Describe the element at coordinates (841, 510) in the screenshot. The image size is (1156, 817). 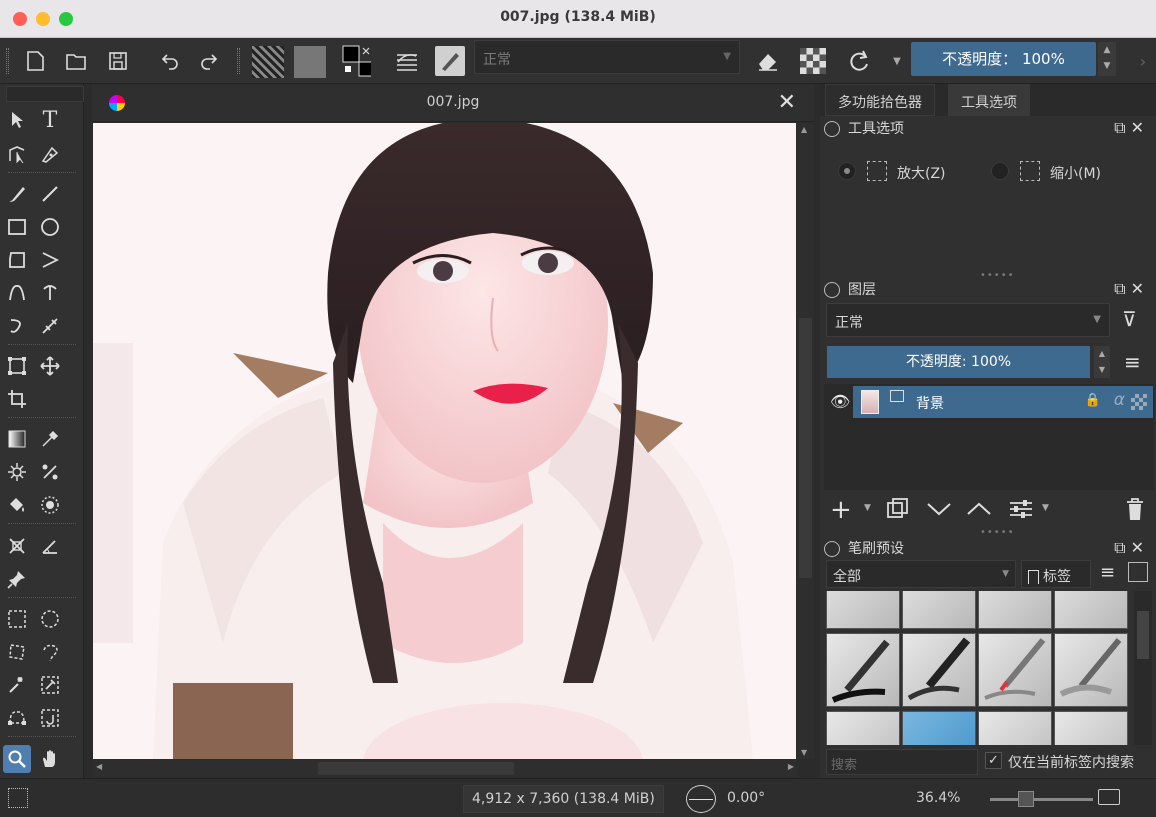
I see `add-layer-icon: +` at that location.